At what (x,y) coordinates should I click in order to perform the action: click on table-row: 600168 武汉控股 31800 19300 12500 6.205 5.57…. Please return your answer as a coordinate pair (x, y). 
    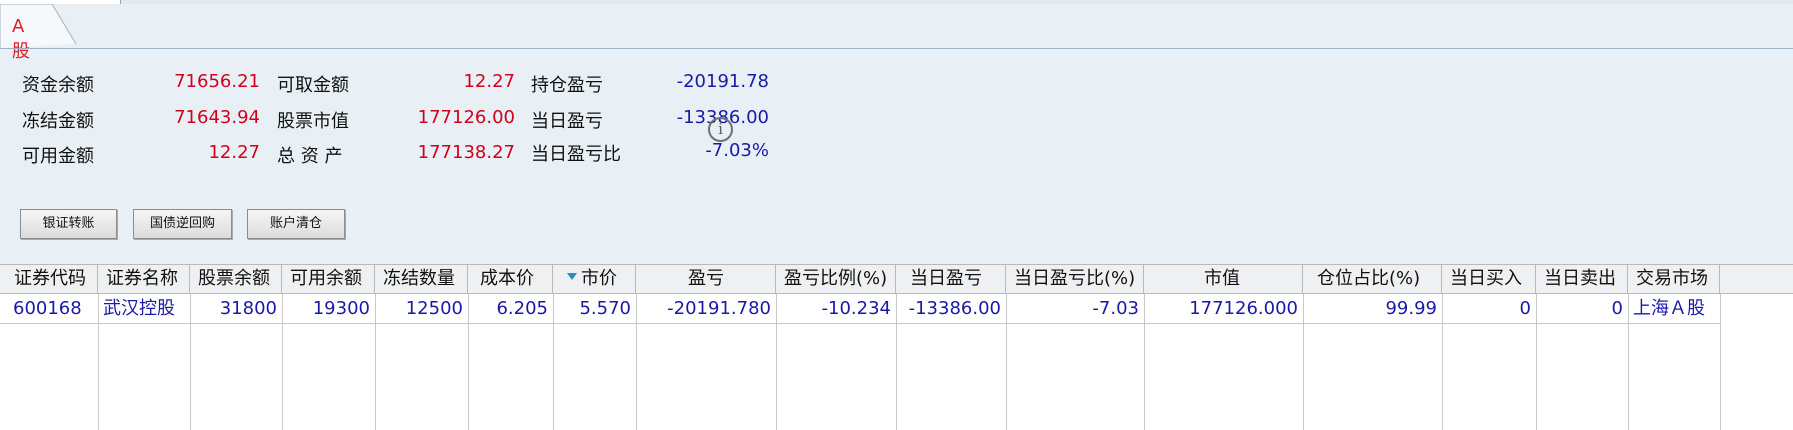
    Looking at the image, I should click on (860, 309).